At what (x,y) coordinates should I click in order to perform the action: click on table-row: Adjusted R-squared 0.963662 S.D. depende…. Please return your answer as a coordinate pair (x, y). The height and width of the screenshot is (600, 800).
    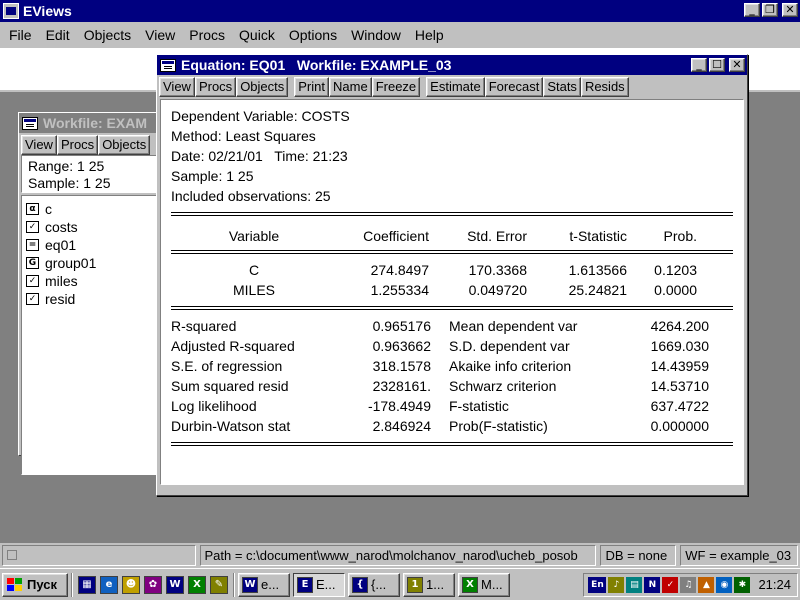
    Looking at the image, I should click on (452, 346).